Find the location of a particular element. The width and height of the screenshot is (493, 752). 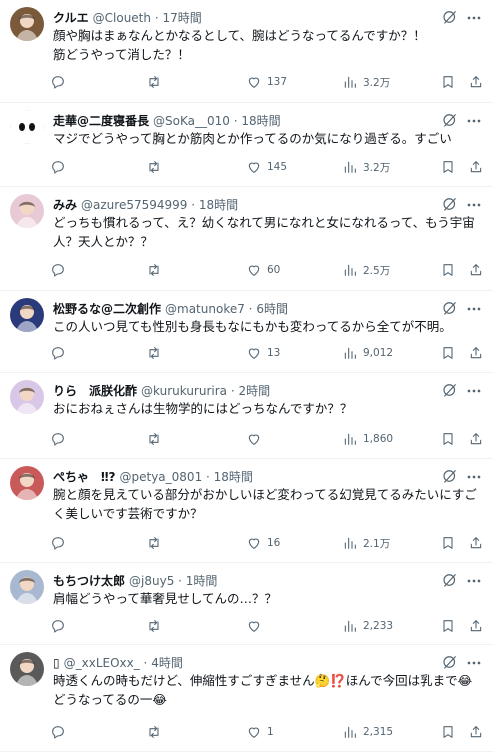

user-handle: @SoKa__010 is located at coordinates (191, 121).